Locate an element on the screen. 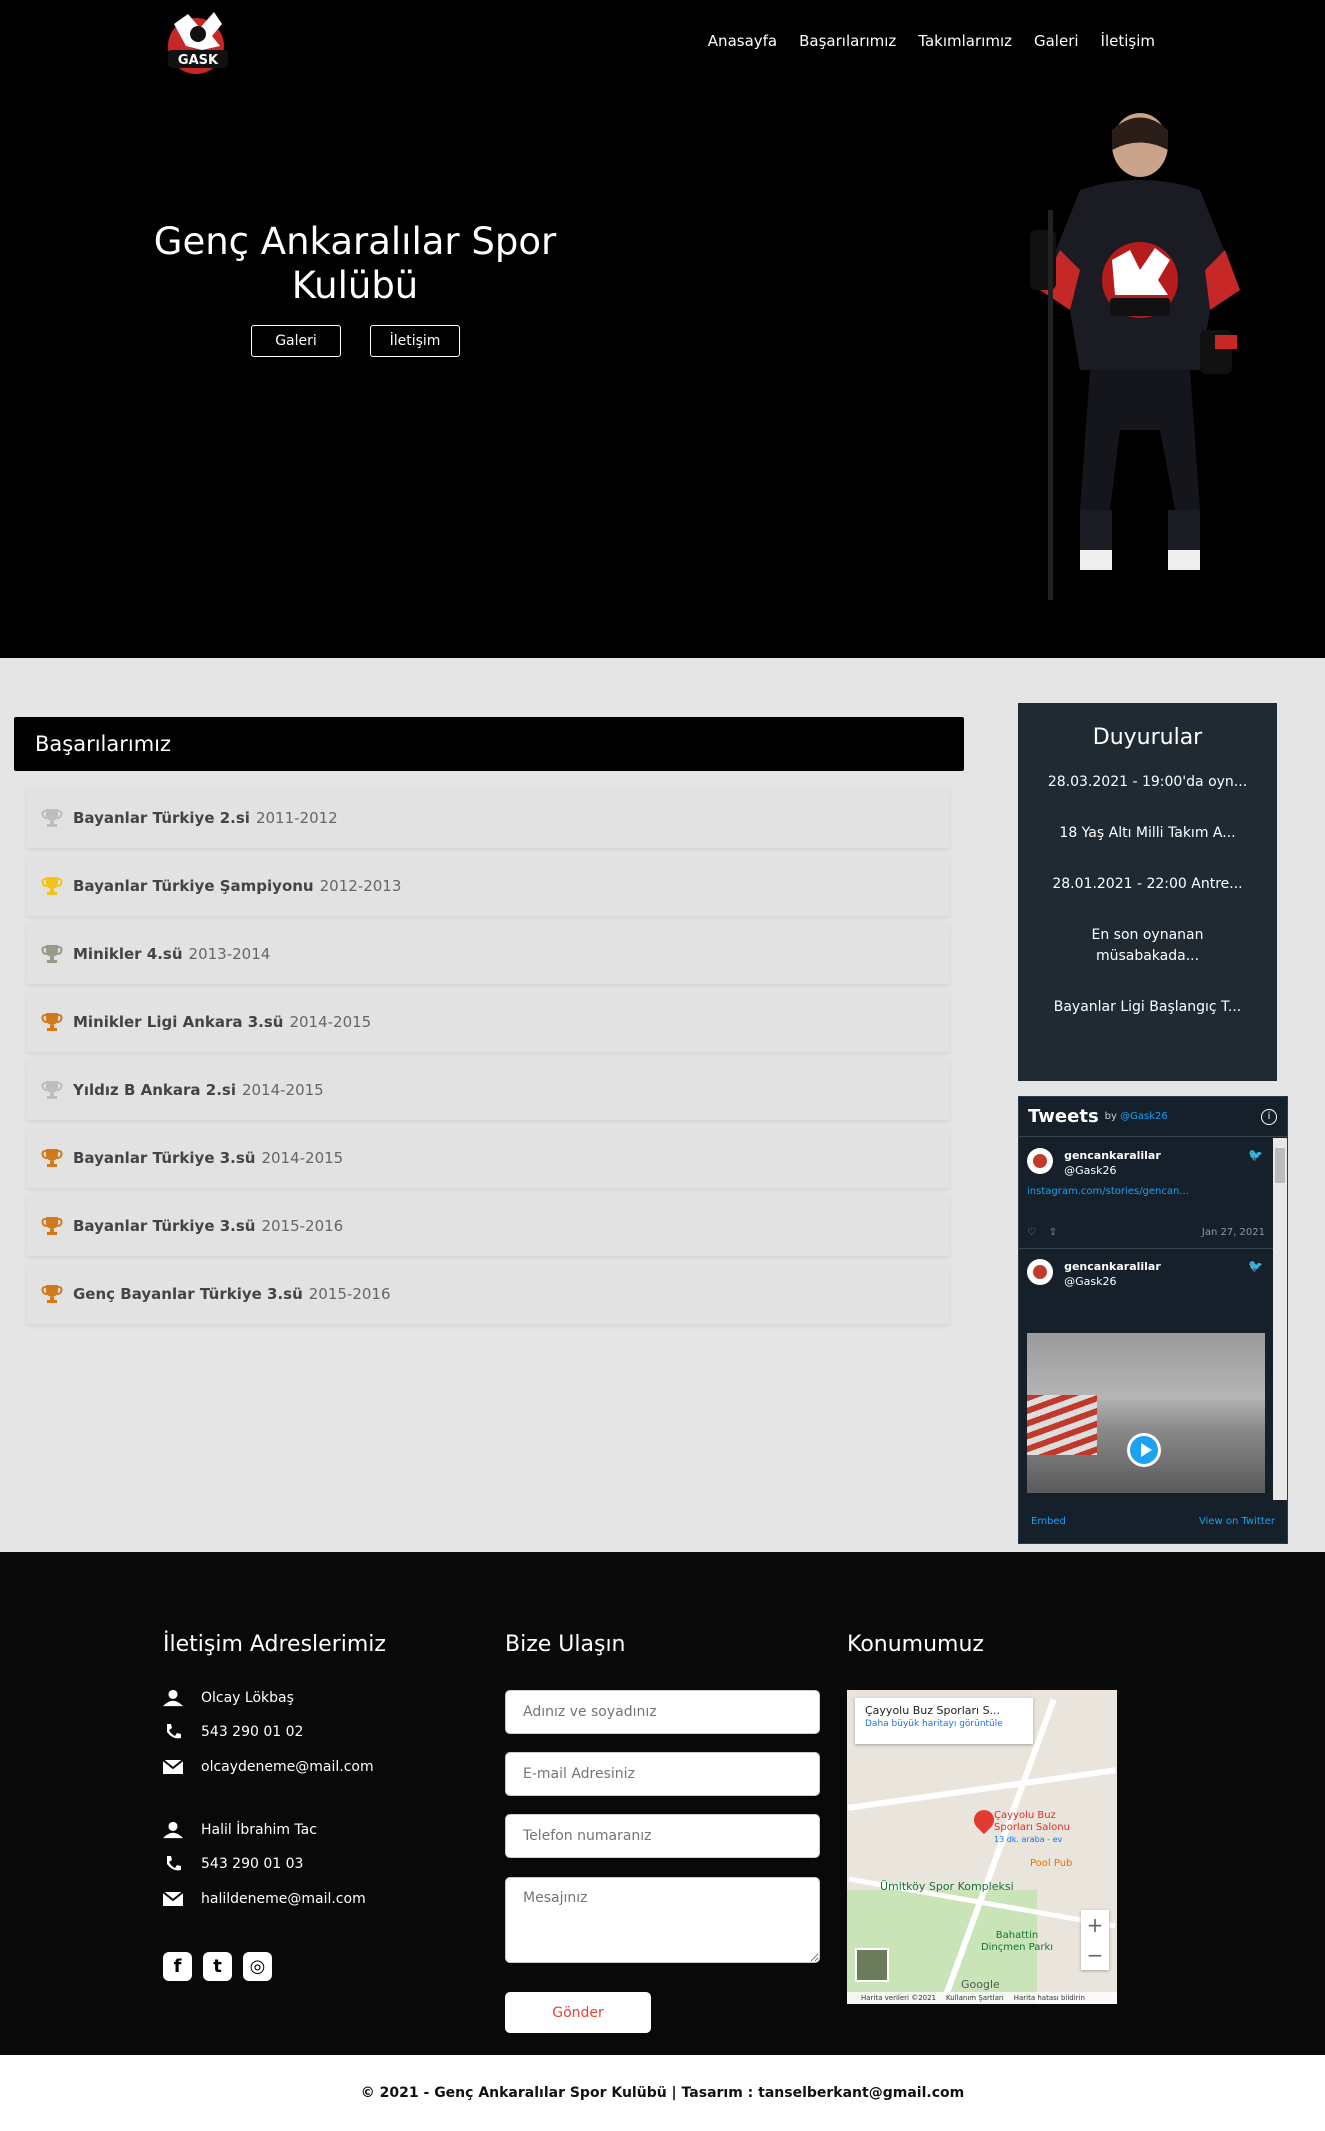 The width and height of the screenshot is (1325, 2131). phone-icon is located at coordinates (173, 1732).